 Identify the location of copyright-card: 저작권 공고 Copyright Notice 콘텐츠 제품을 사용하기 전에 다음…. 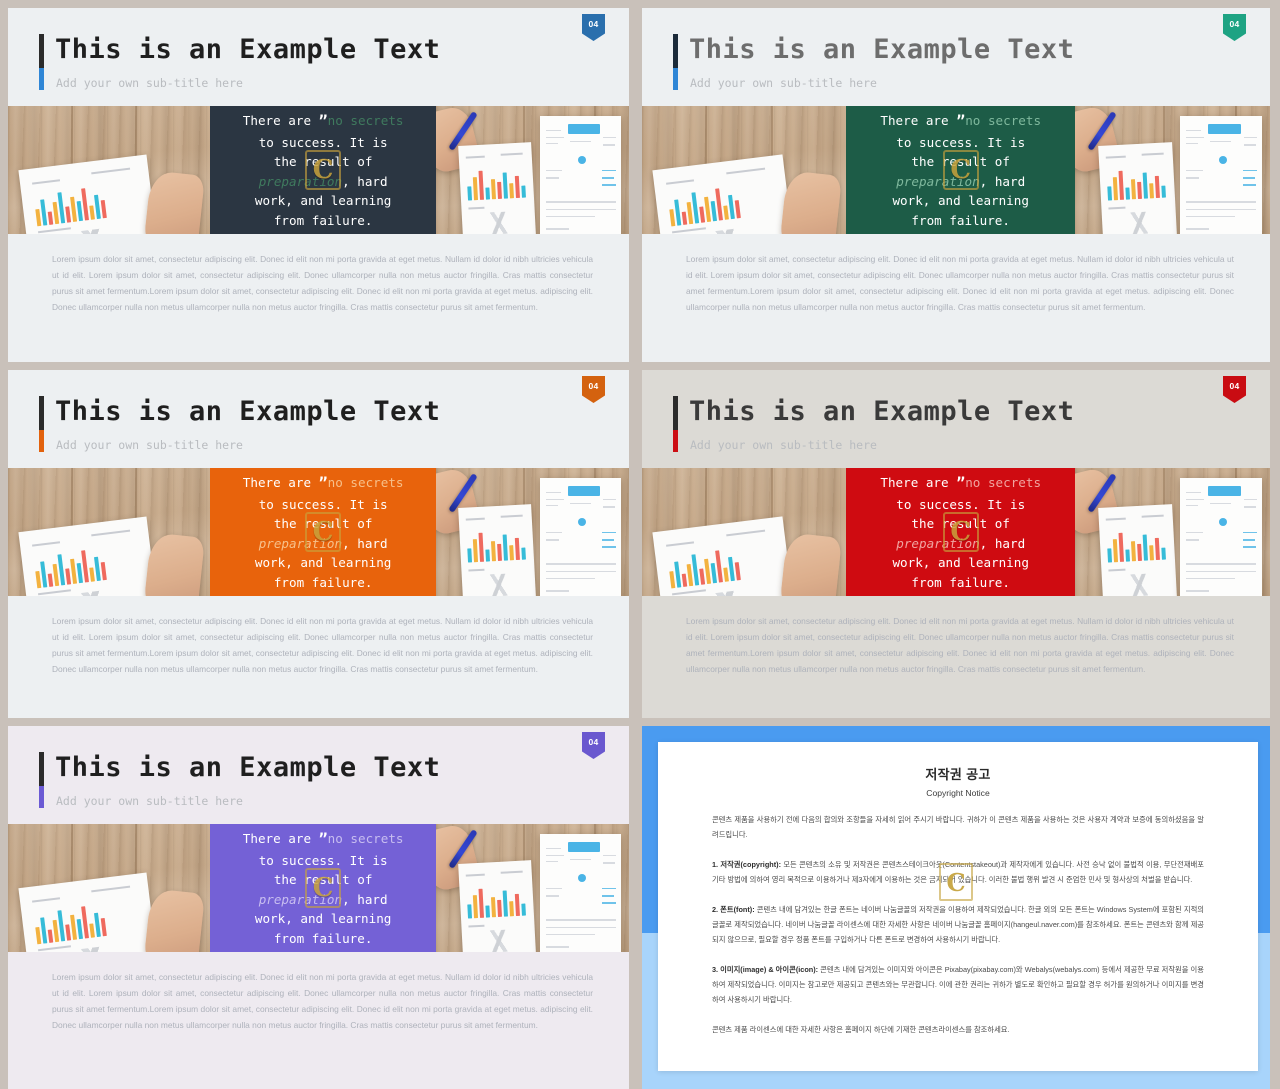
(958, 906).